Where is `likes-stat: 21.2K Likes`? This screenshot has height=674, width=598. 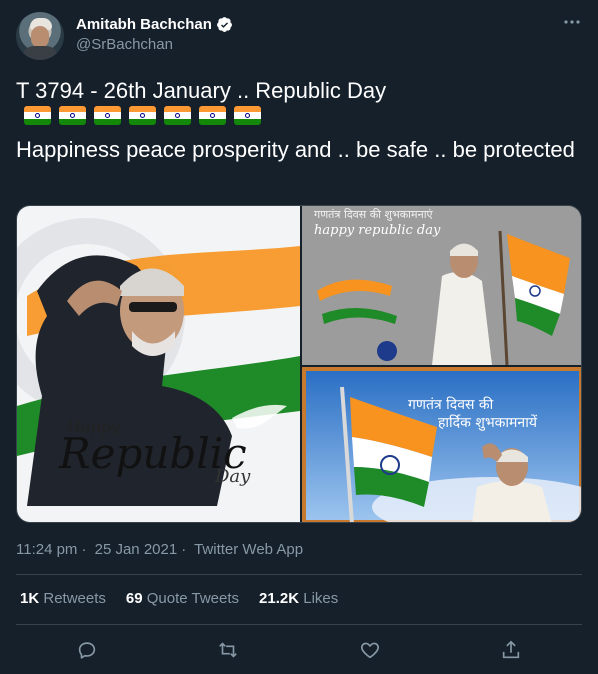
likes-stat: 21.2K Likes is located at coordinates (298, 598).